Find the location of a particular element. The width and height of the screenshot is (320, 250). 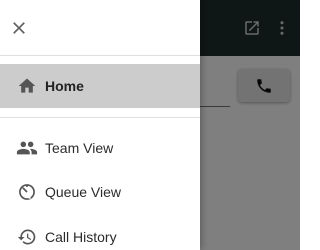

nav-item-call-history: Call History is located at coordinates (100, 232).